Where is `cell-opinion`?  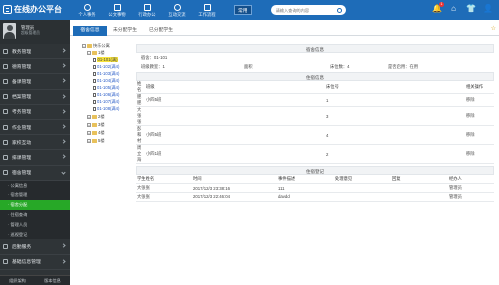
cell-opinion is located at coordinates (362, 197).